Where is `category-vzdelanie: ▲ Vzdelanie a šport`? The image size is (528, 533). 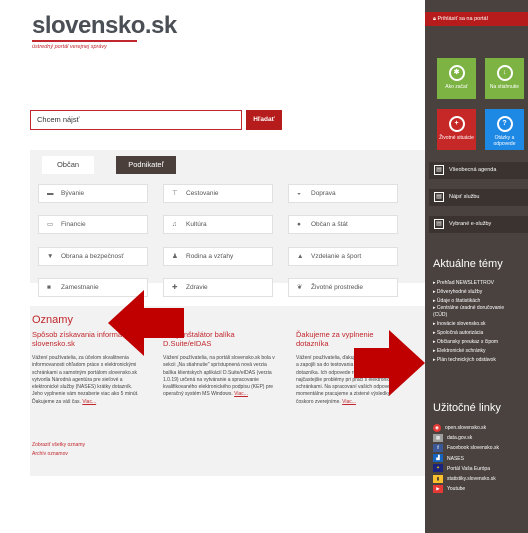
category-vzdelanie: ▲ Vzdelanie a šport is located at coordinates (343, 256).